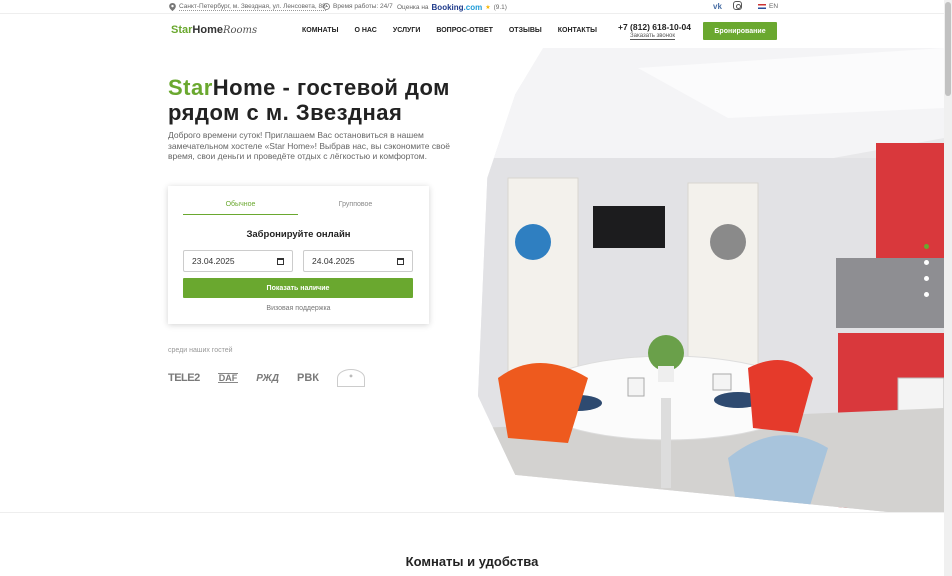 This screenshot has width=952, height=576. What do you see at coordinates (326, 6) in the screenshot?
I see `clock-icon` at bounding box center [326, 6].